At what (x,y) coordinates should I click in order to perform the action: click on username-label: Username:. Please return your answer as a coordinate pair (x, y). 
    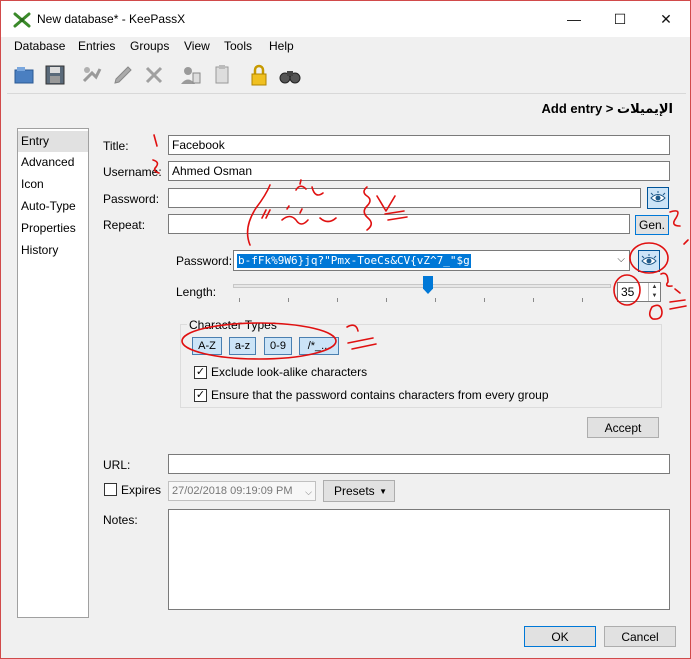
    Looking at the image, I should click on (132, 172).